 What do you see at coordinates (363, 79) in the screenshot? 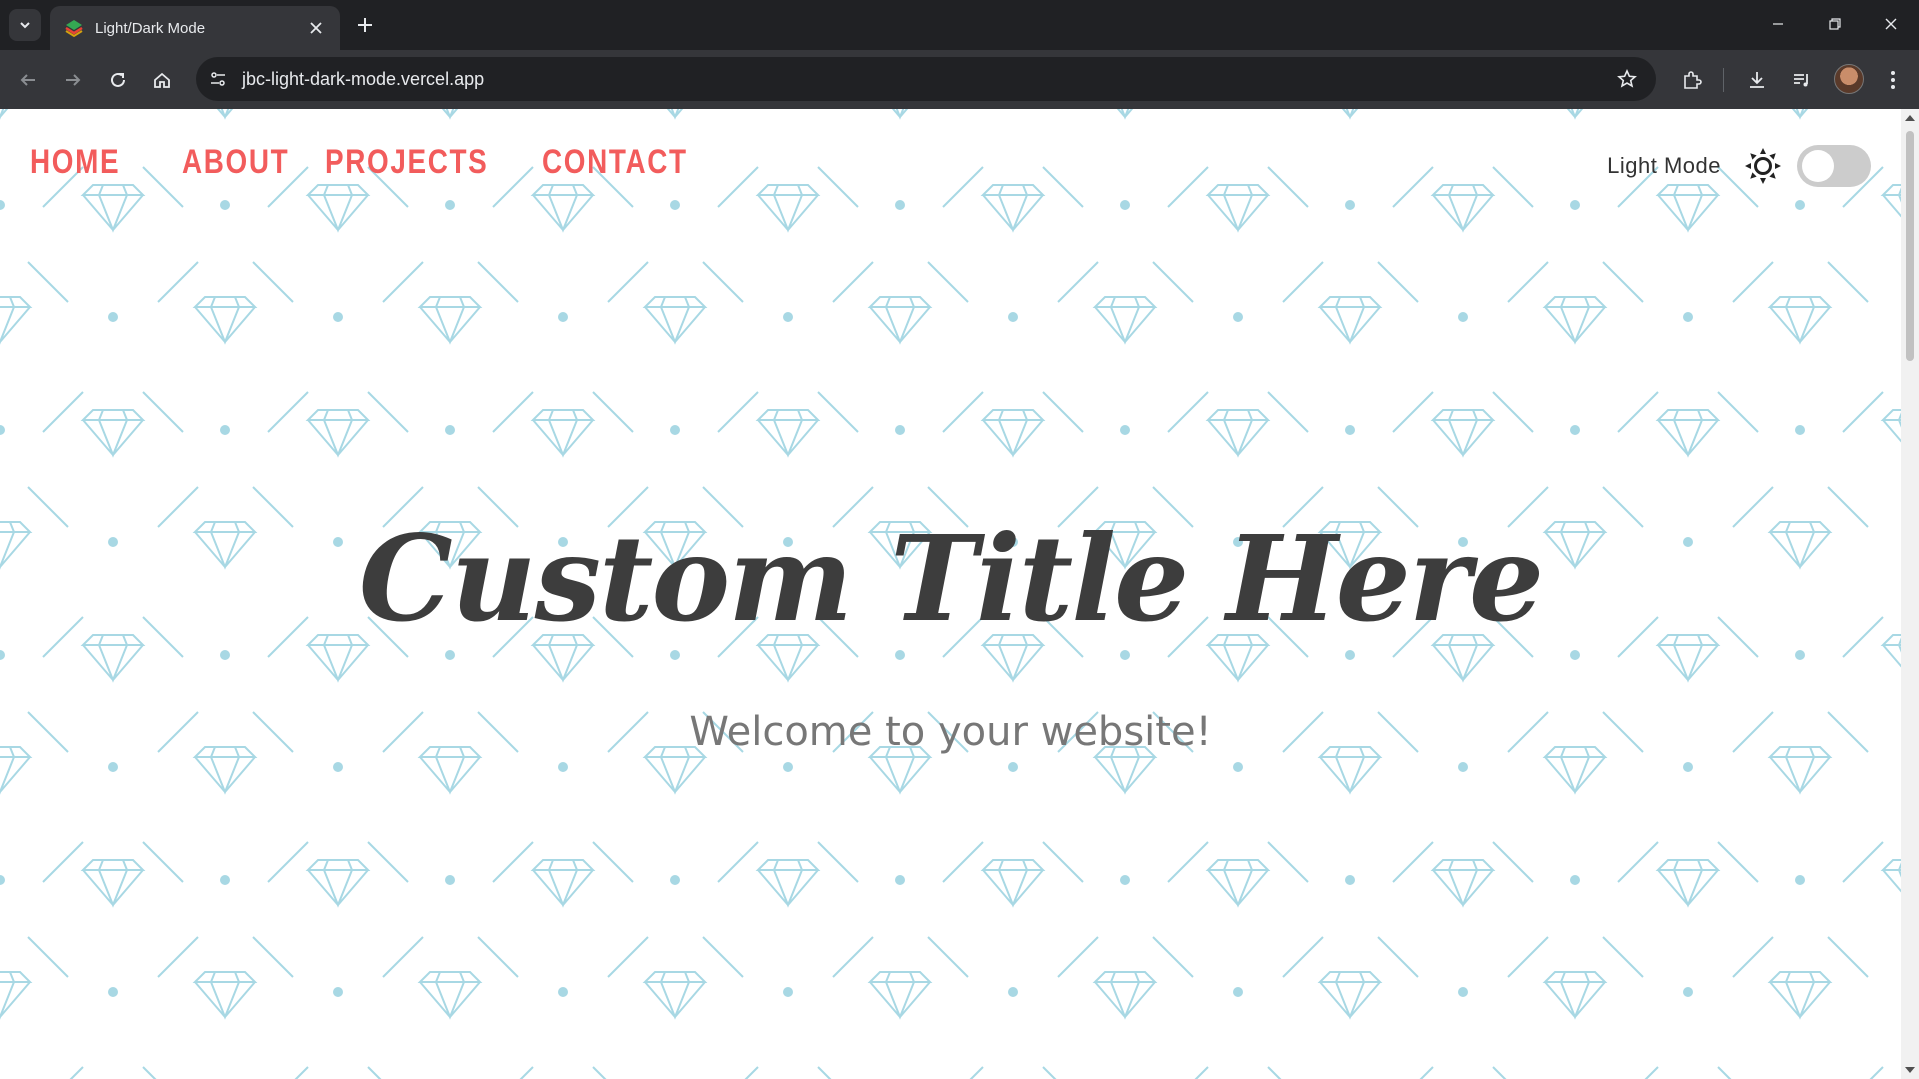
I see `url-text: jbc-light-dark-mode.vercel.app` at bounding box center [363, 79].